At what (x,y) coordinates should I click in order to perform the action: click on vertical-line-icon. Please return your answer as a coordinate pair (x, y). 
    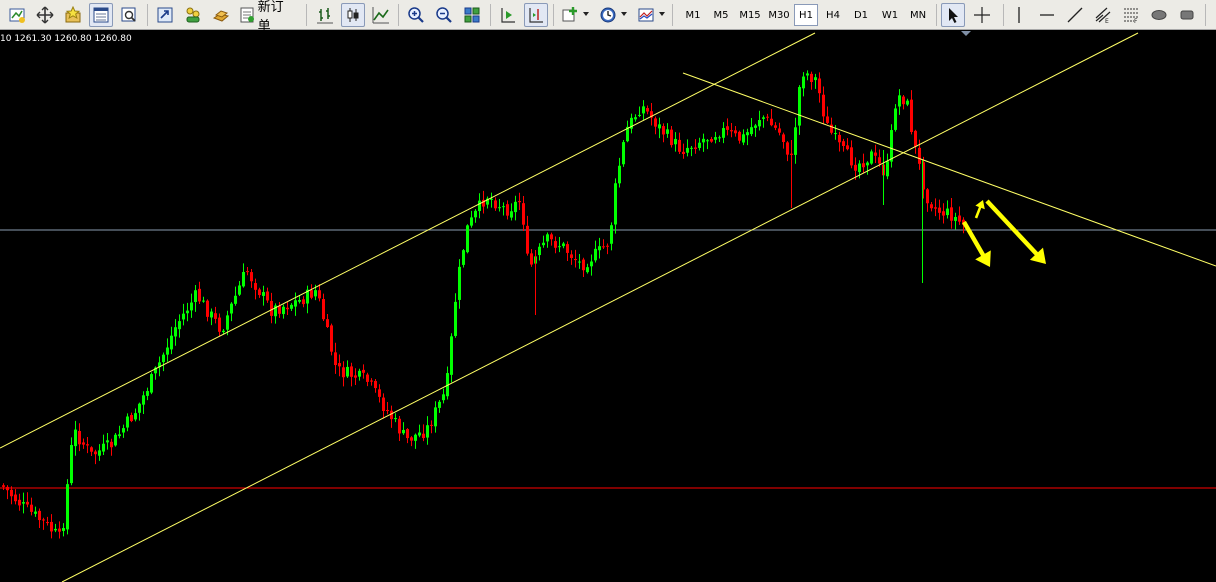
    Looking at the image, I should click on (1019, 15).